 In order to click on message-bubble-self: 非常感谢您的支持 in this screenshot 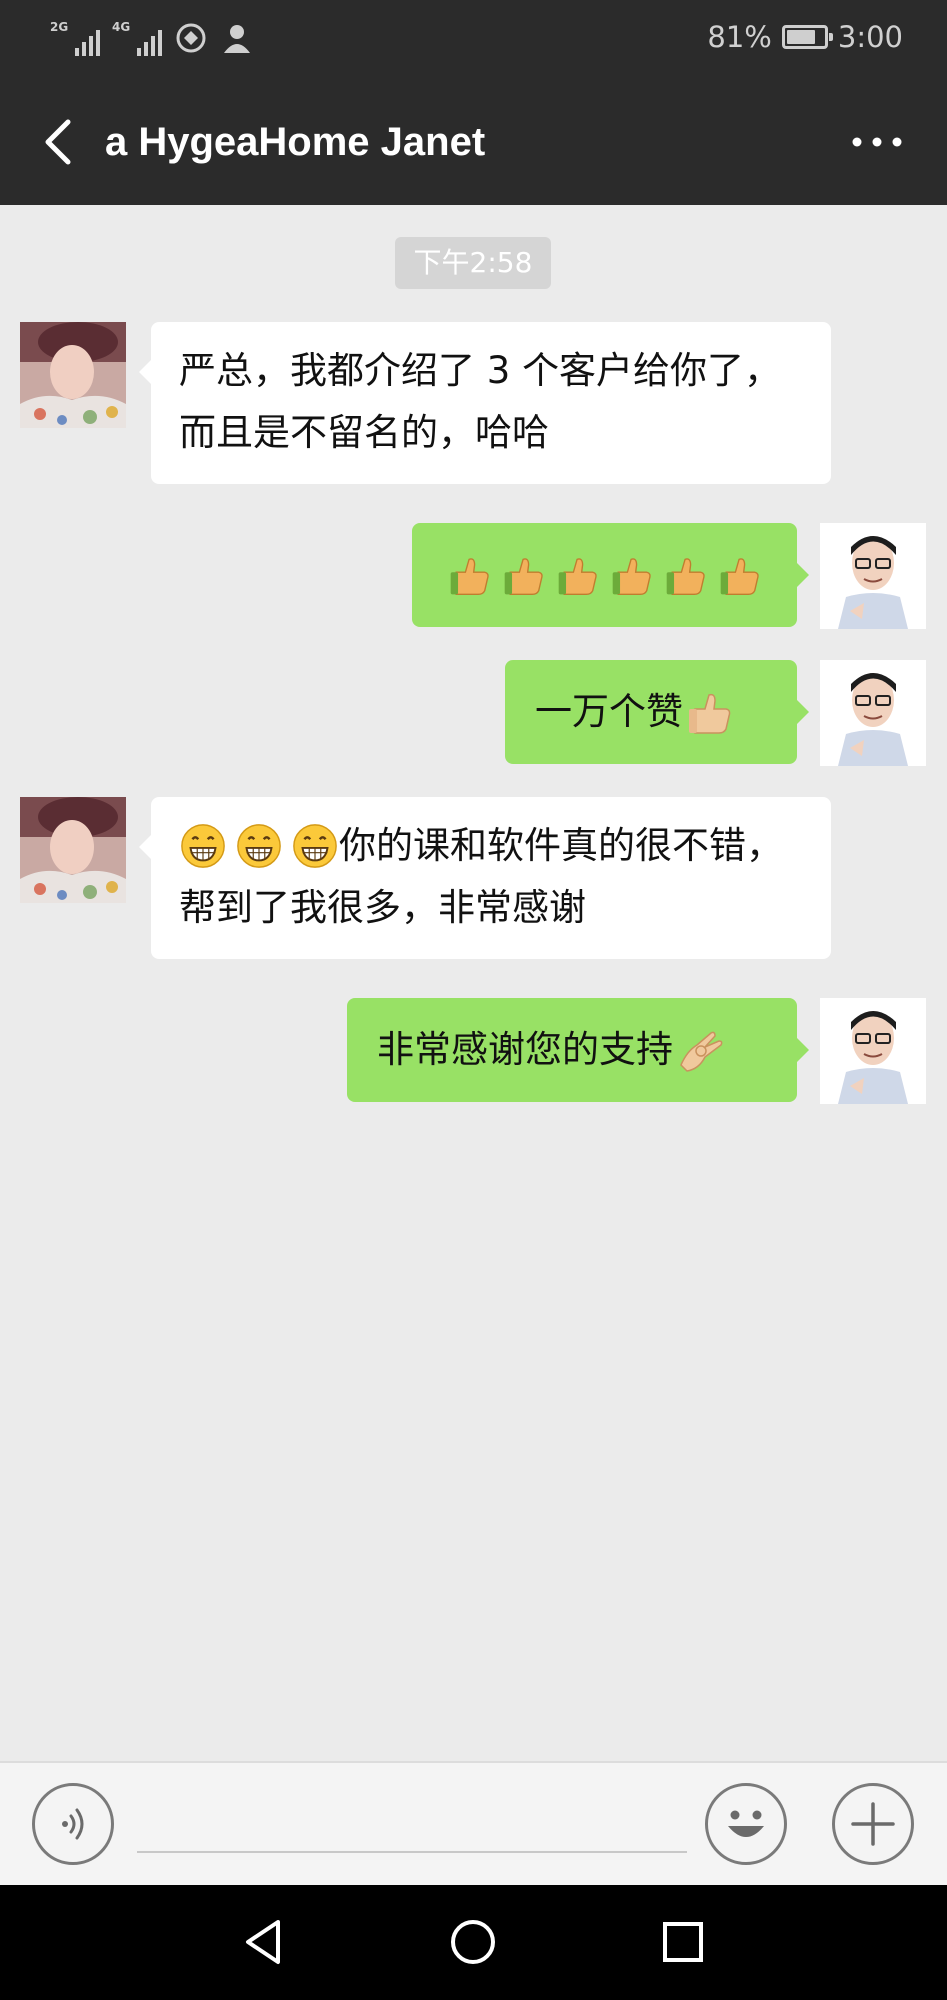, I will do `click(578, 1050)`.